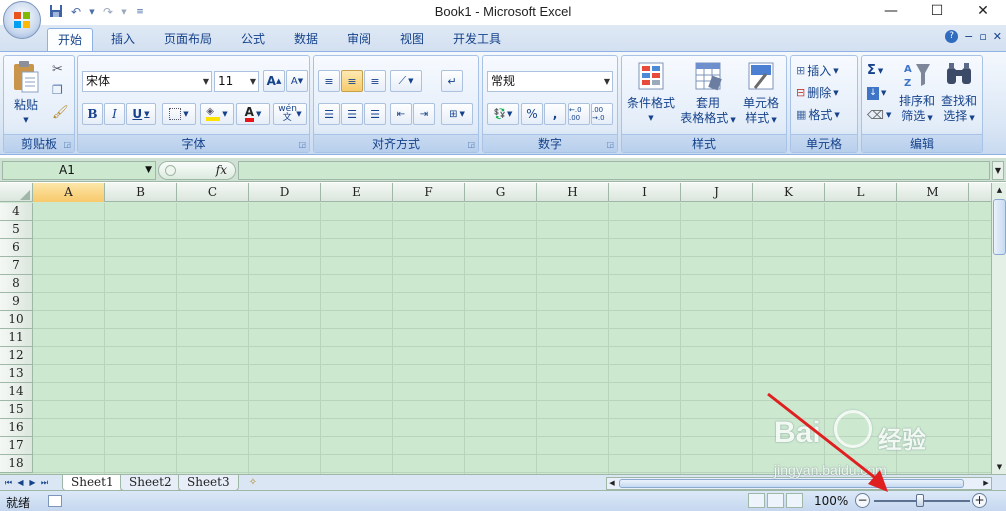 The width and height of the screenshot is (1006, 511). What do you see at coordinates (406, 81) in the screenshot?
I see `orientation-button: ⟋ ▼` at bounding box center [406, 81].